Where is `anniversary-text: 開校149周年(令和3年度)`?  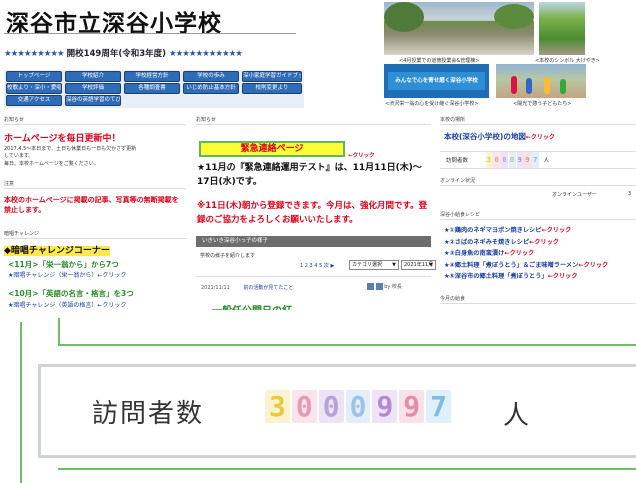
anniversary-text: 開校149周年(令和3年度) is located at coordinates (116, 54).